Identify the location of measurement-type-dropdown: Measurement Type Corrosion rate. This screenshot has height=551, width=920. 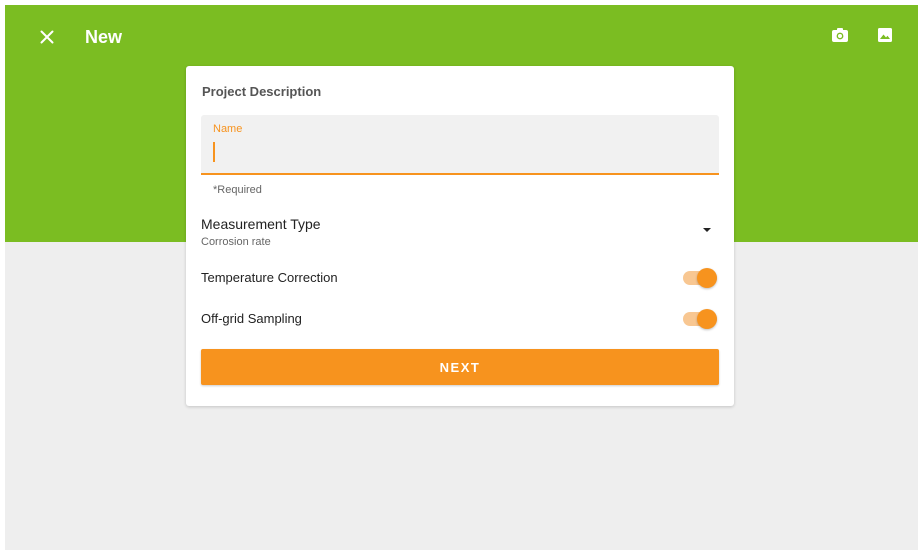
(460, 231).